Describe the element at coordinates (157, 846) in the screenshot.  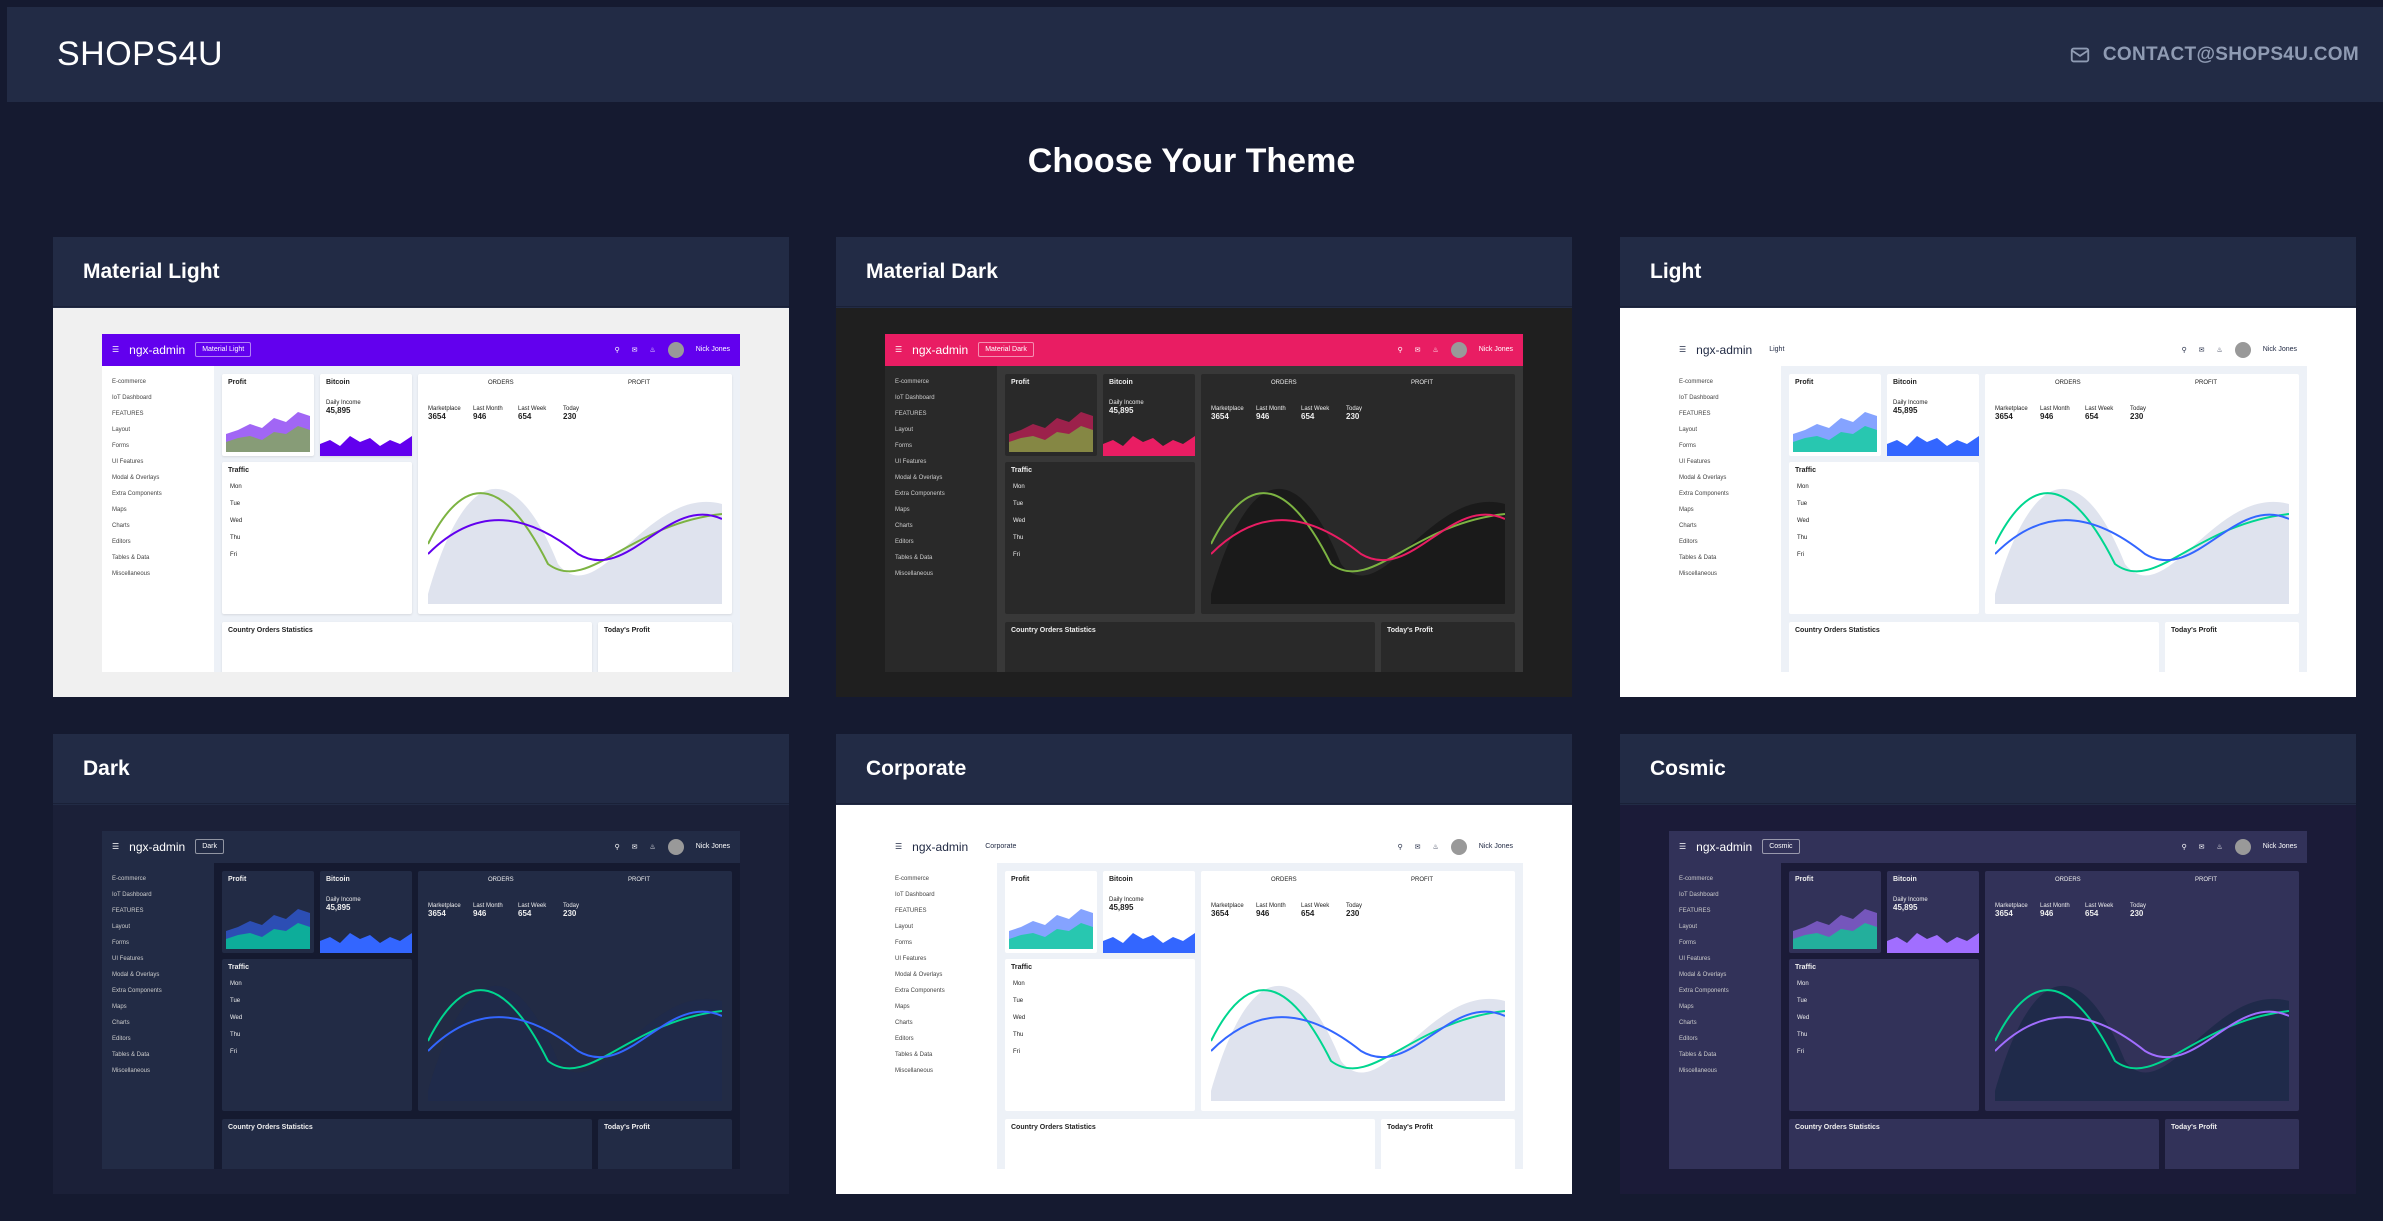
I see `preview-brand: ngx-admin` at that location.